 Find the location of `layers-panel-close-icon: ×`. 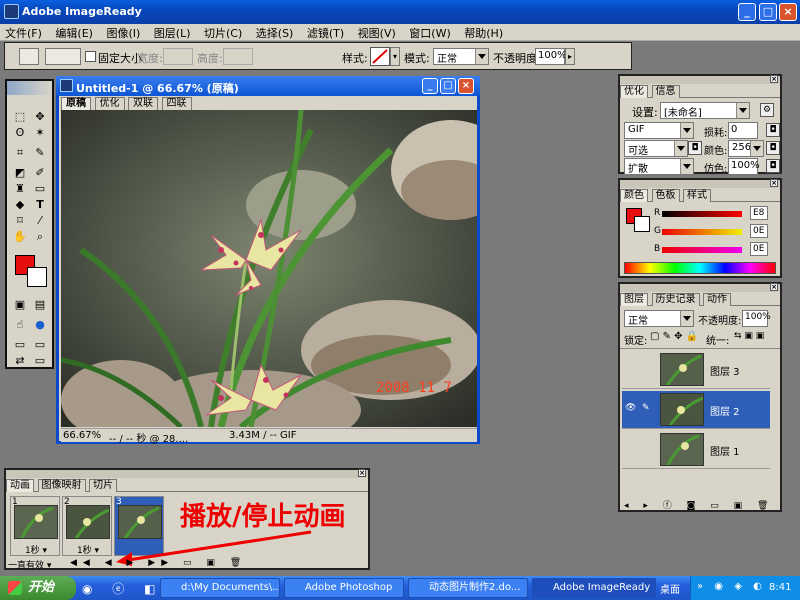

layers-panel-close-icon: × is located at coordinates (774, 287).